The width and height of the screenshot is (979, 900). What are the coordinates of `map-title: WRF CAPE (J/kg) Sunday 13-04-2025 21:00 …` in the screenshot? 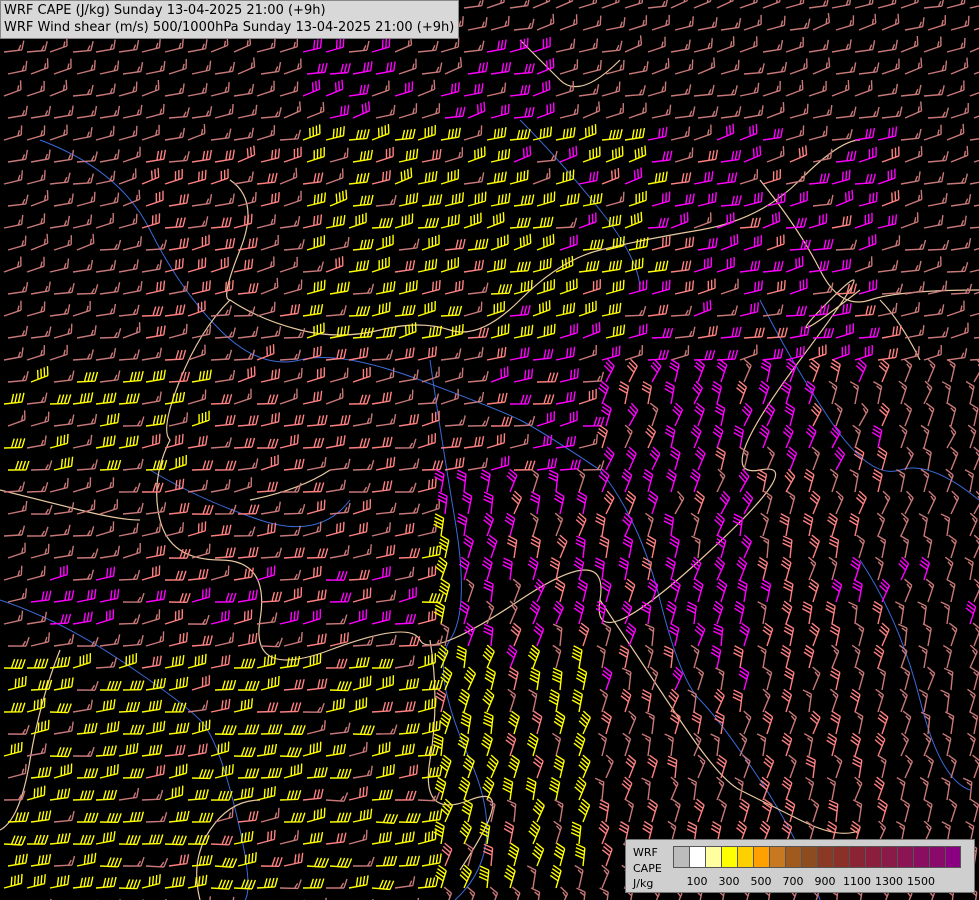 It's located at (230, 19).